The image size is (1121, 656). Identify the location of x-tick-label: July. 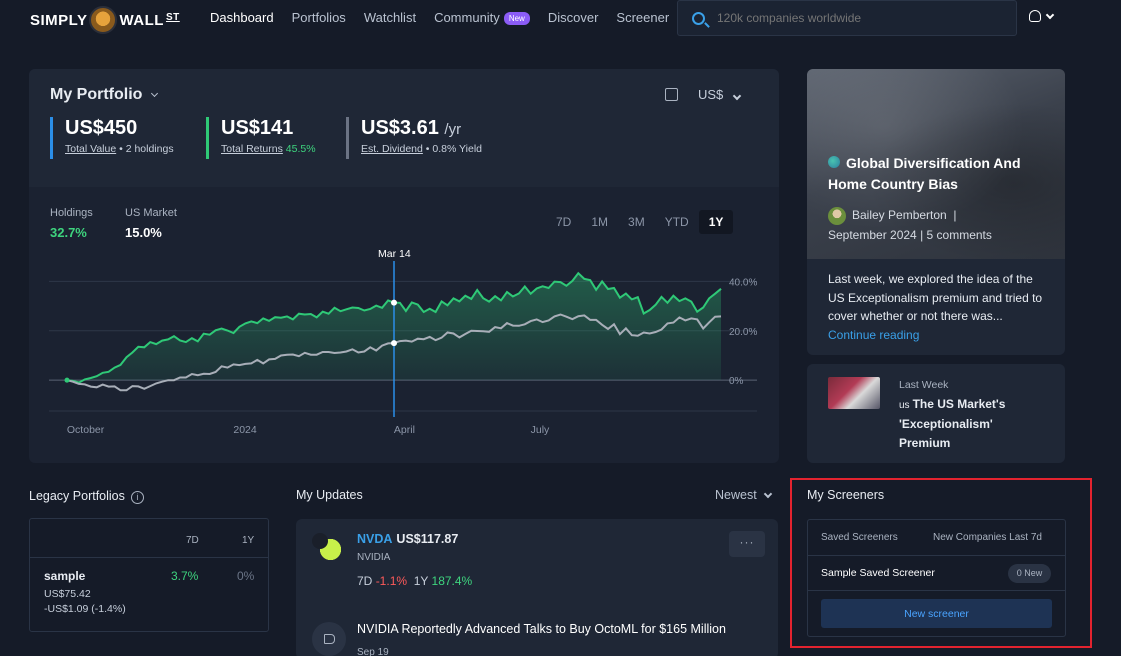
(540, 430).